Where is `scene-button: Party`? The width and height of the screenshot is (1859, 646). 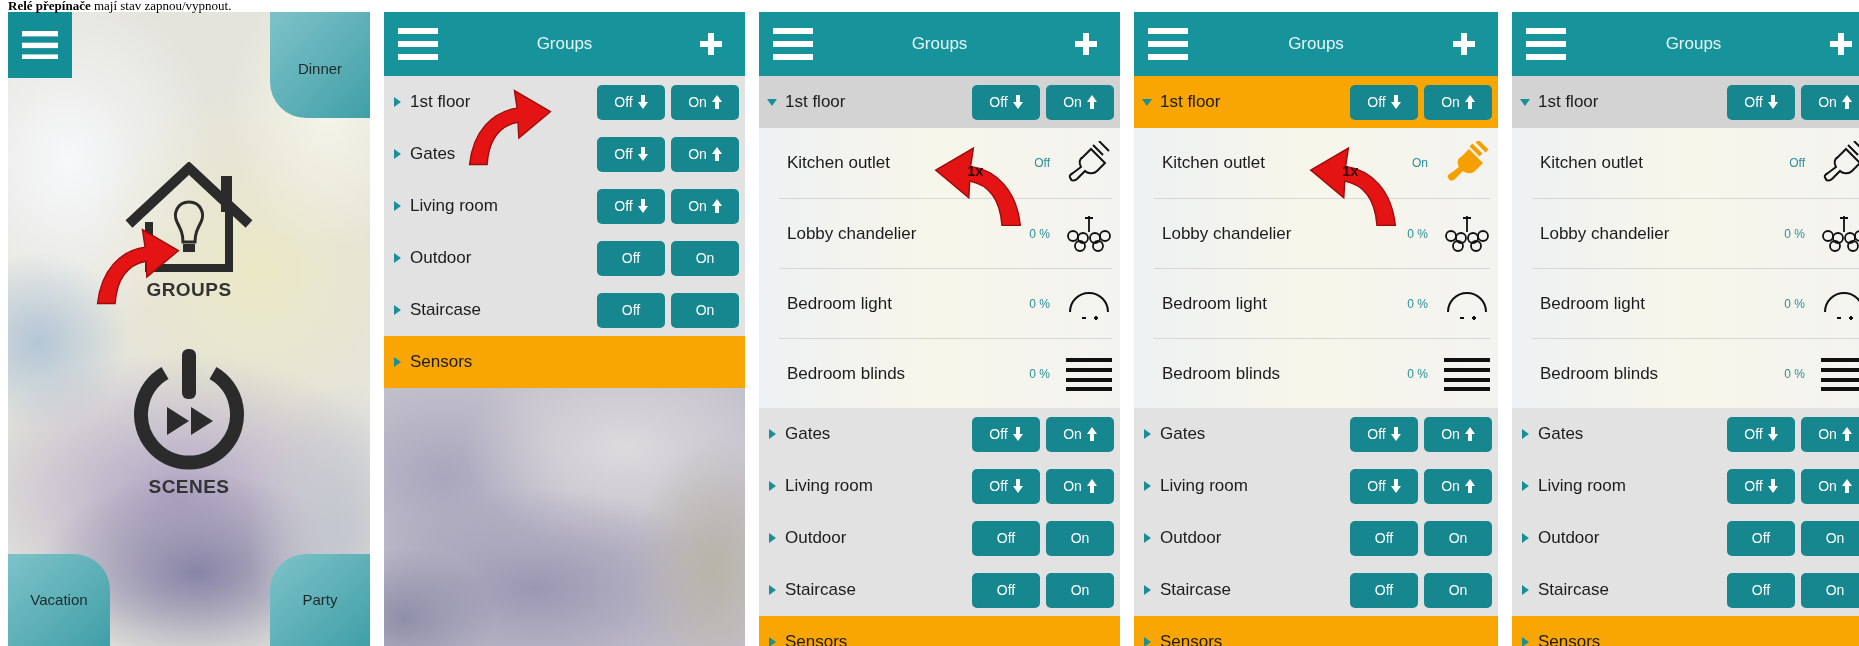 scene-button: Party is located at coordinates (320, 600).